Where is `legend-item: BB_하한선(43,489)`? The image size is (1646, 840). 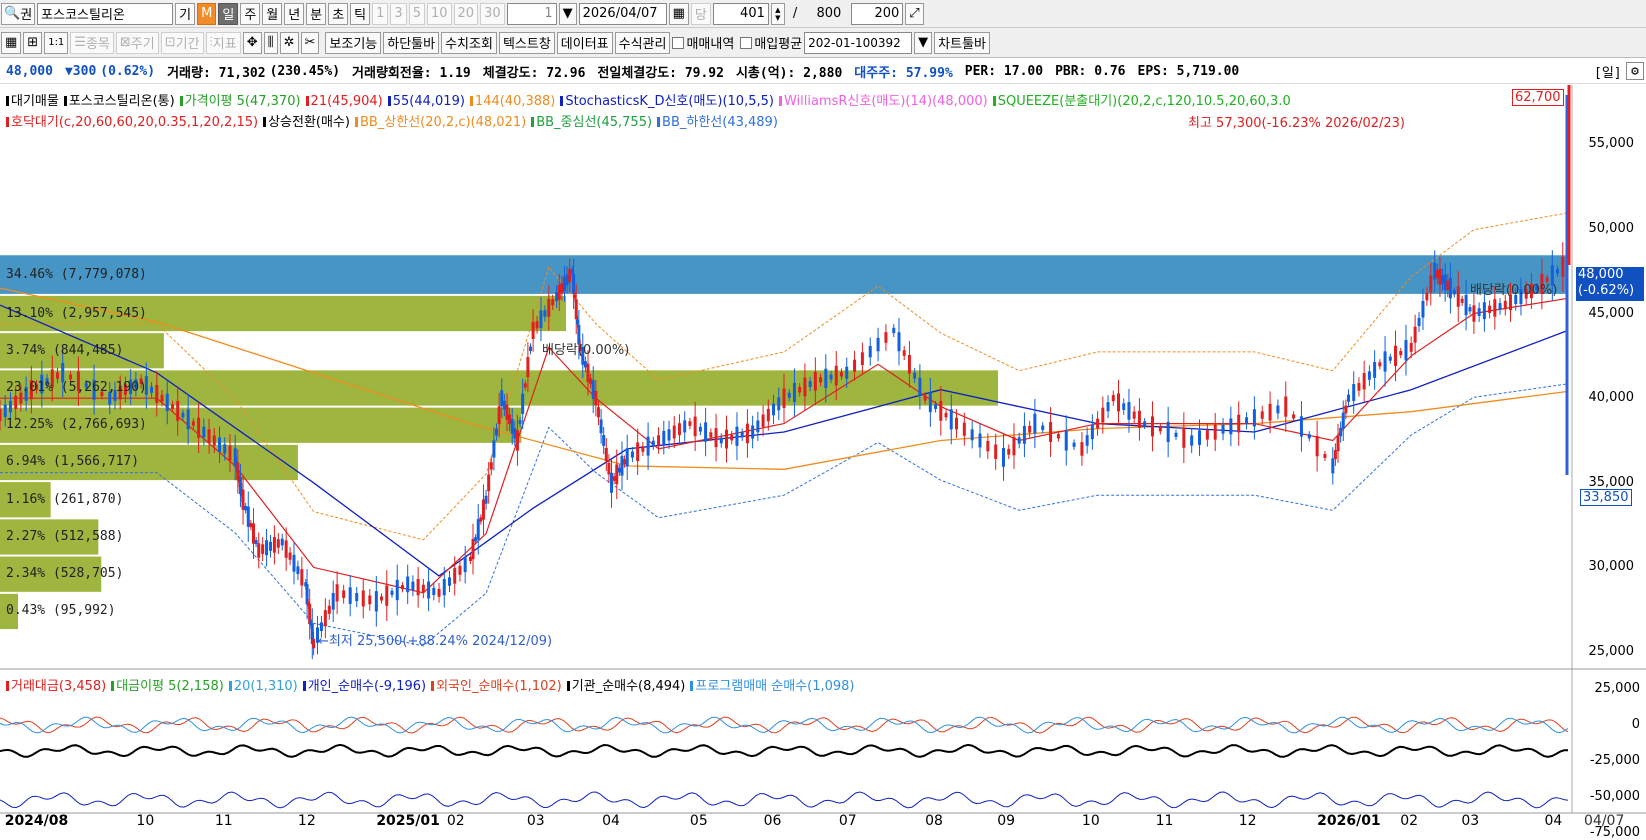 legend-item: BB_하한선(43,489) is located at coordinates (717, 122).